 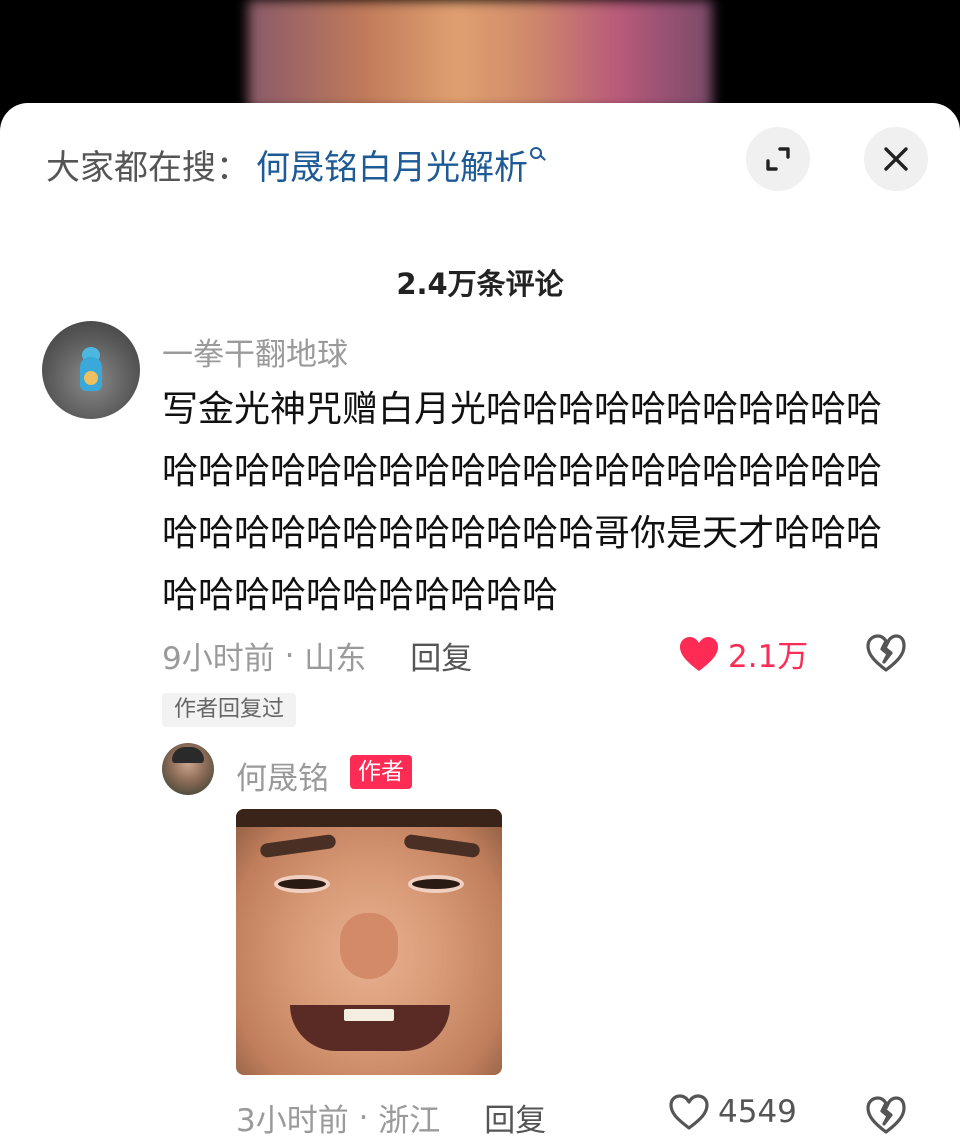 I want to click on close-button, so click(x=896, y=159).